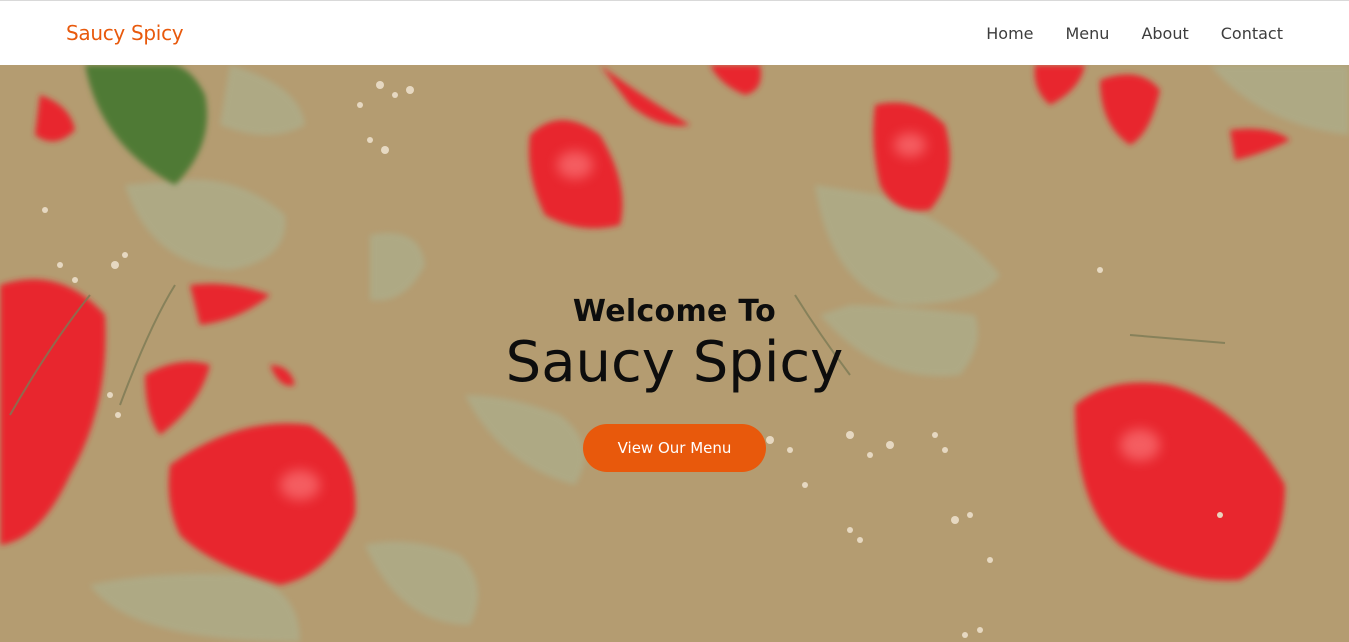 The height and width of the screenshot is (642, 1349). What do you see at coordinates (674, 32) in the screenshot?
I see `top-navbar: Saucy Spicy Home Menu About Contact` at bounding box center [674, 32].